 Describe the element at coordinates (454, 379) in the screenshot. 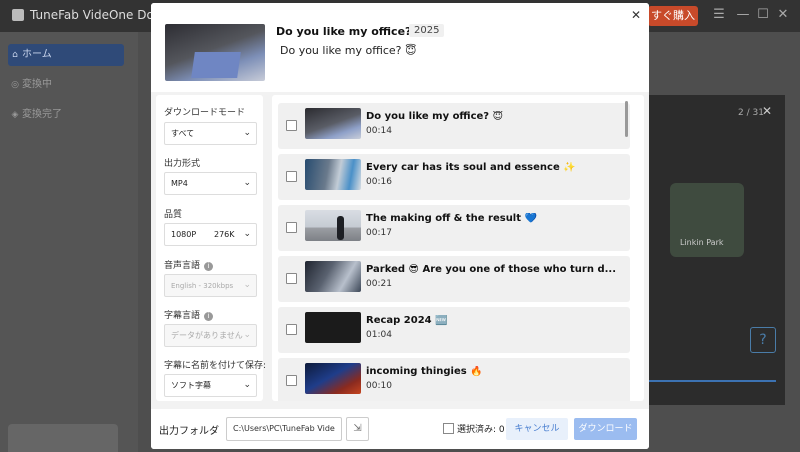

I see `list-item: incoming thingies 🔥 00:10` at that location.